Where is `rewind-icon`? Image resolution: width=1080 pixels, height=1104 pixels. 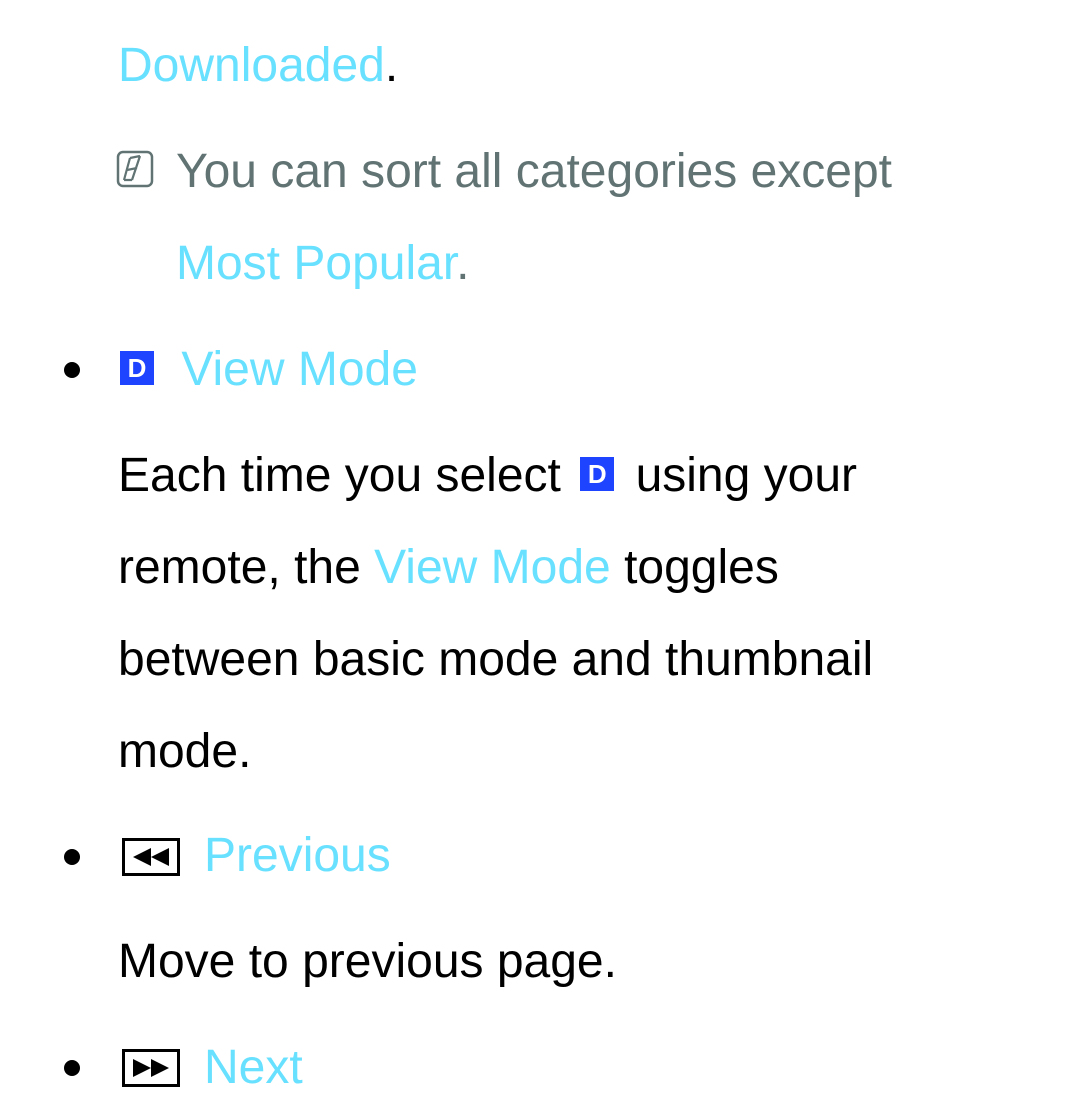 rewind-icon is located at coordinates (151, 857).